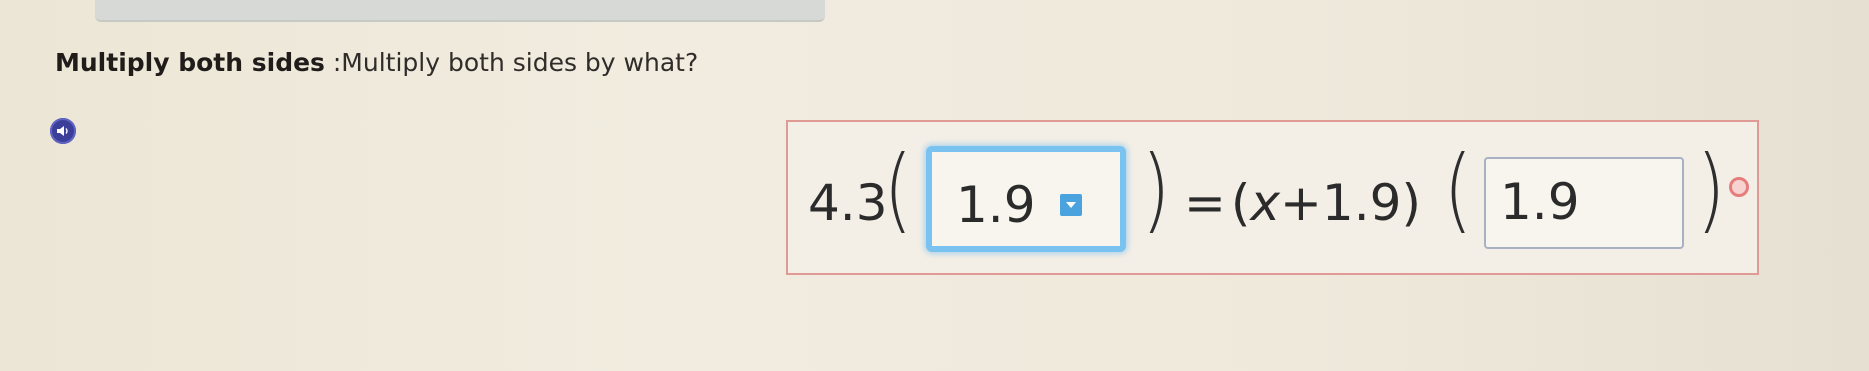 The image size is (1869, 371). Describe the element at coordinates (511, 62) in the screenshot. I see `instruction-question: :Multiply both sides by what?` at that location.